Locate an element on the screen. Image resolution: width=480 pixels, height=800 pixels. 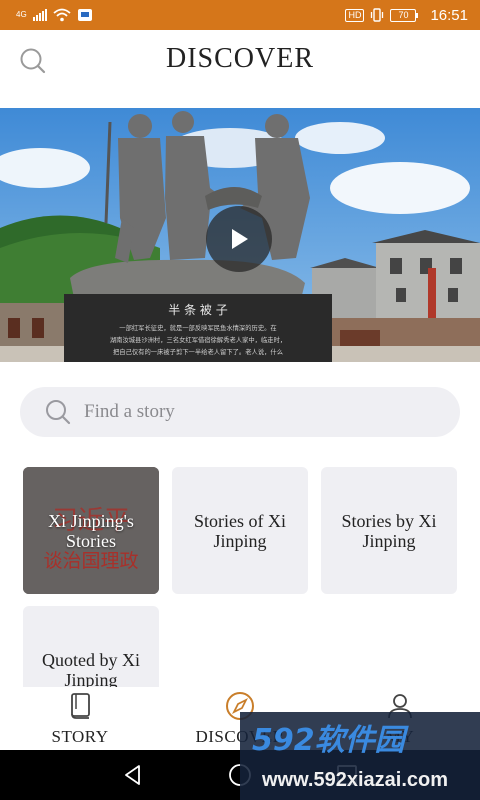
card-label: Stories of Xi Jinping is located at coordinates (240, 530).